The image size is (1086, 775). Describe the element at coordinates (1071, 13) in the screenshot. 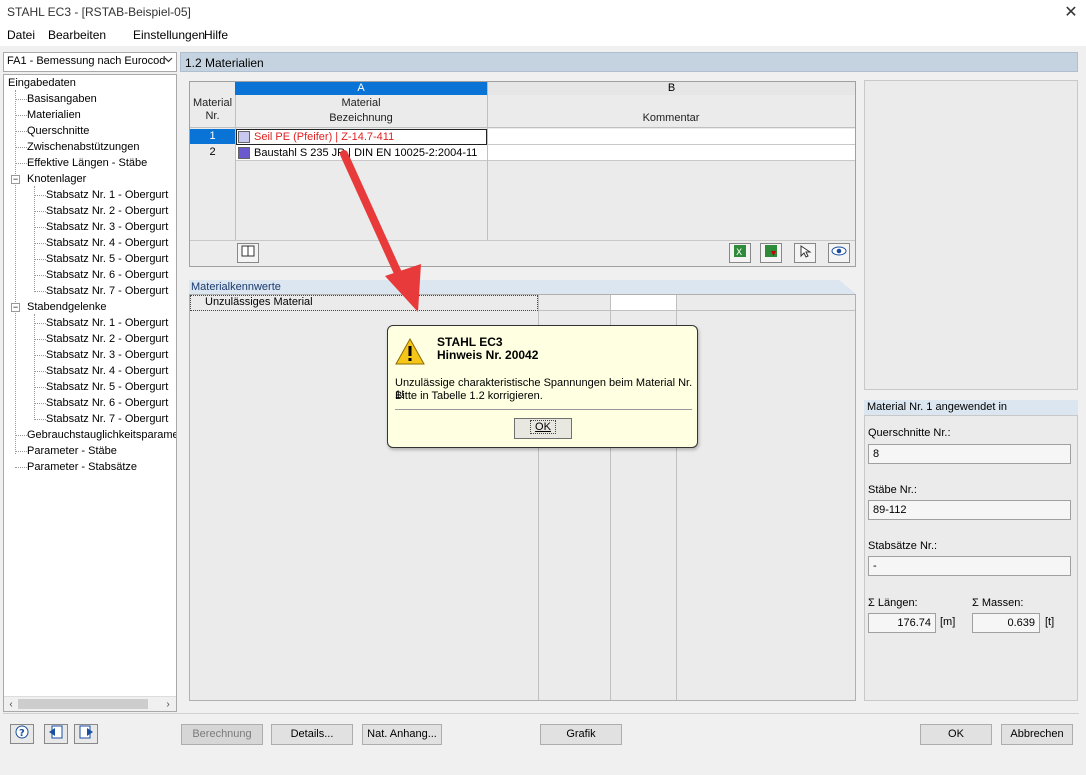

I see `close-icon: ✕` at that location.